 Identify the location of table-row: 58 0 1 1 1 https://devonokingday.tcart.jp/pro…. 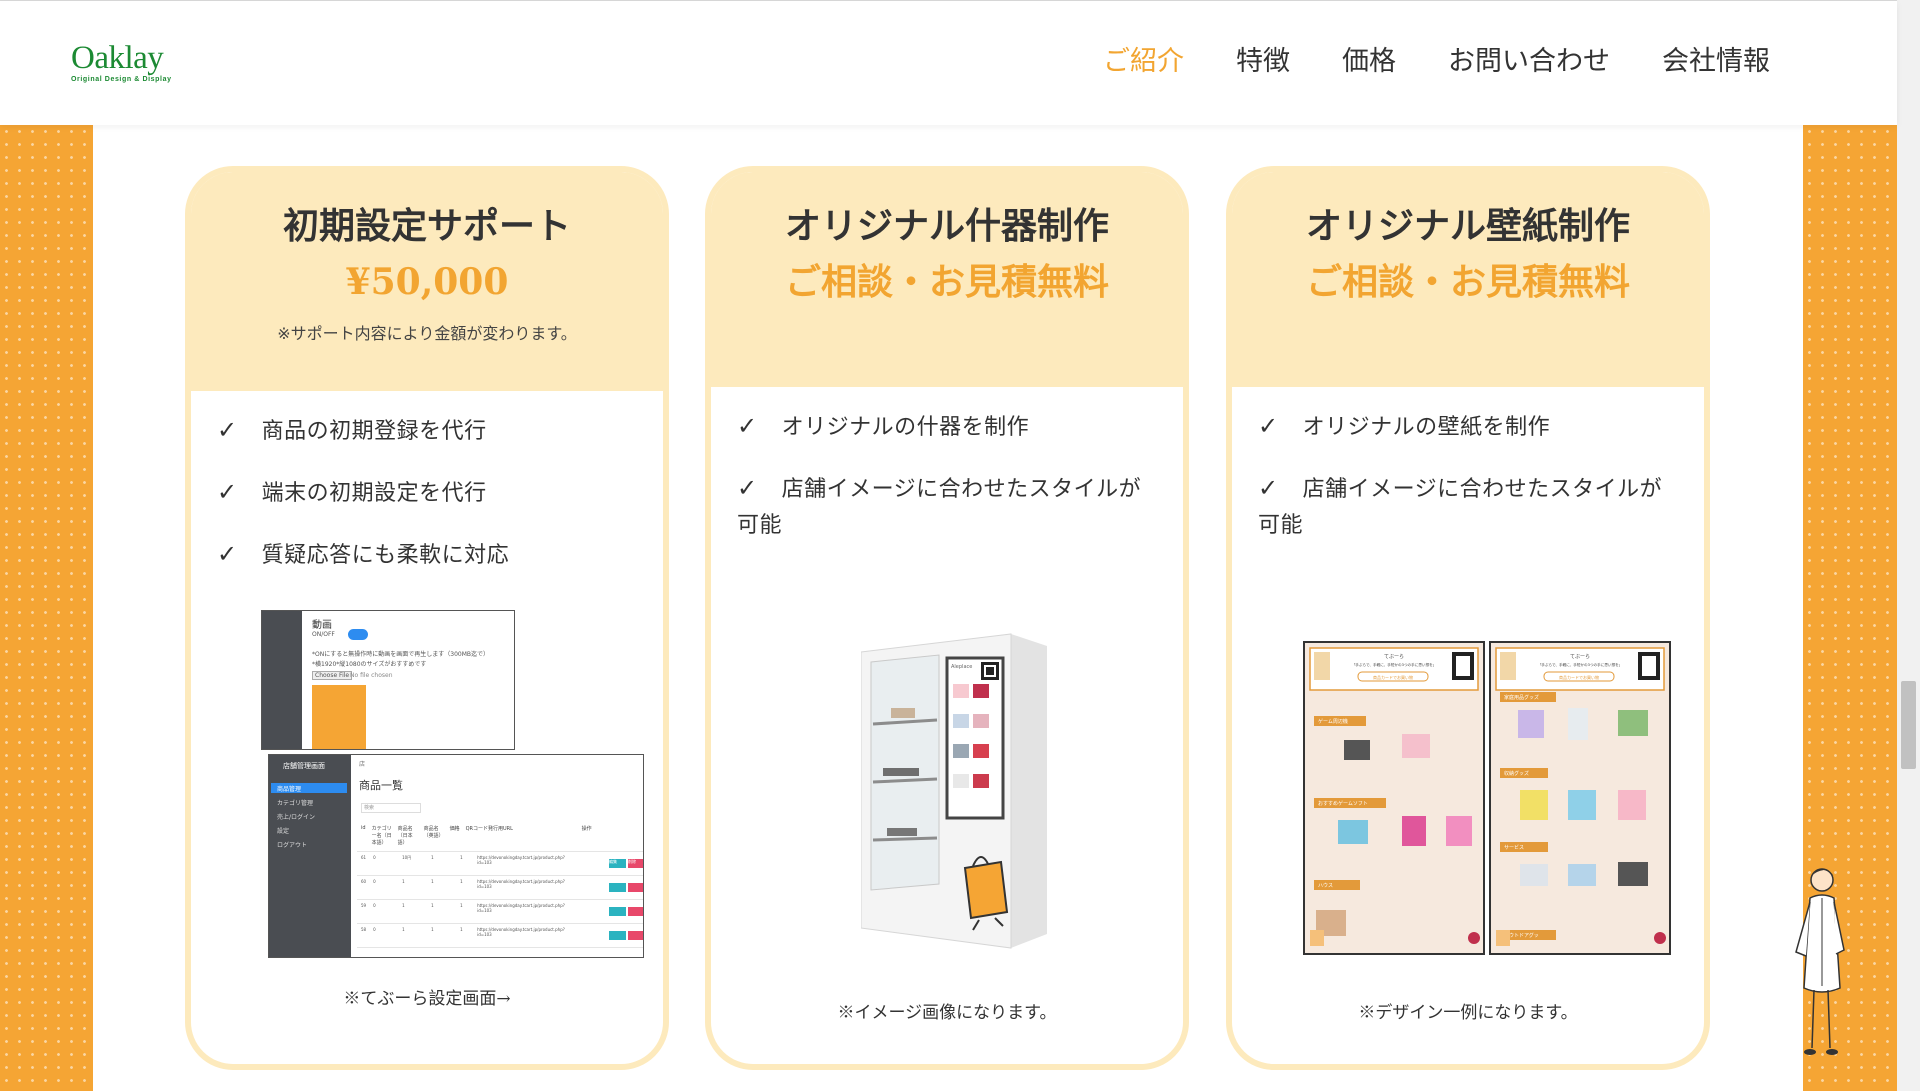
(463, 932).